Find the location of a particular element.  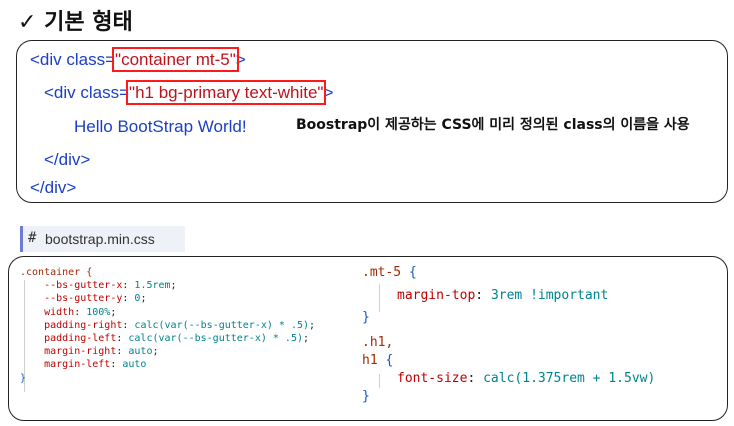

css-prop: padding-left is located at coordinates (80, 339).